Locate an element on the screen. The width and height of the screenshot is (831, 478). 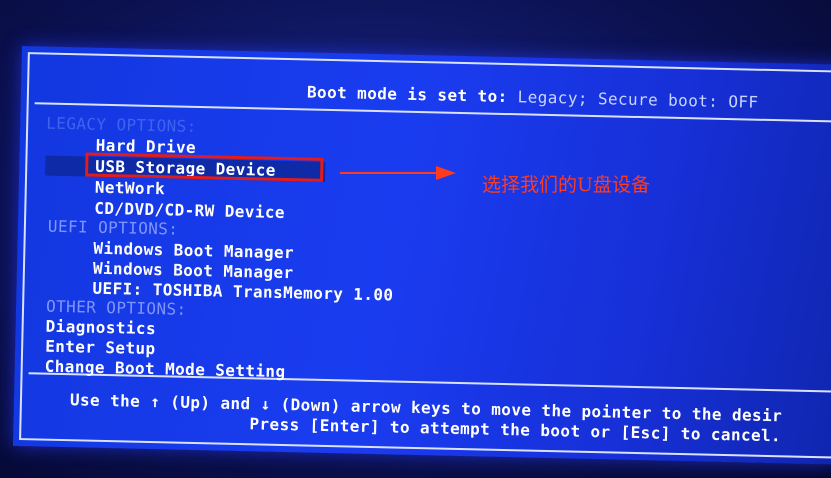
uefi-options-heading: UEFI OPTIONS: is located at coordinates (113, 227).